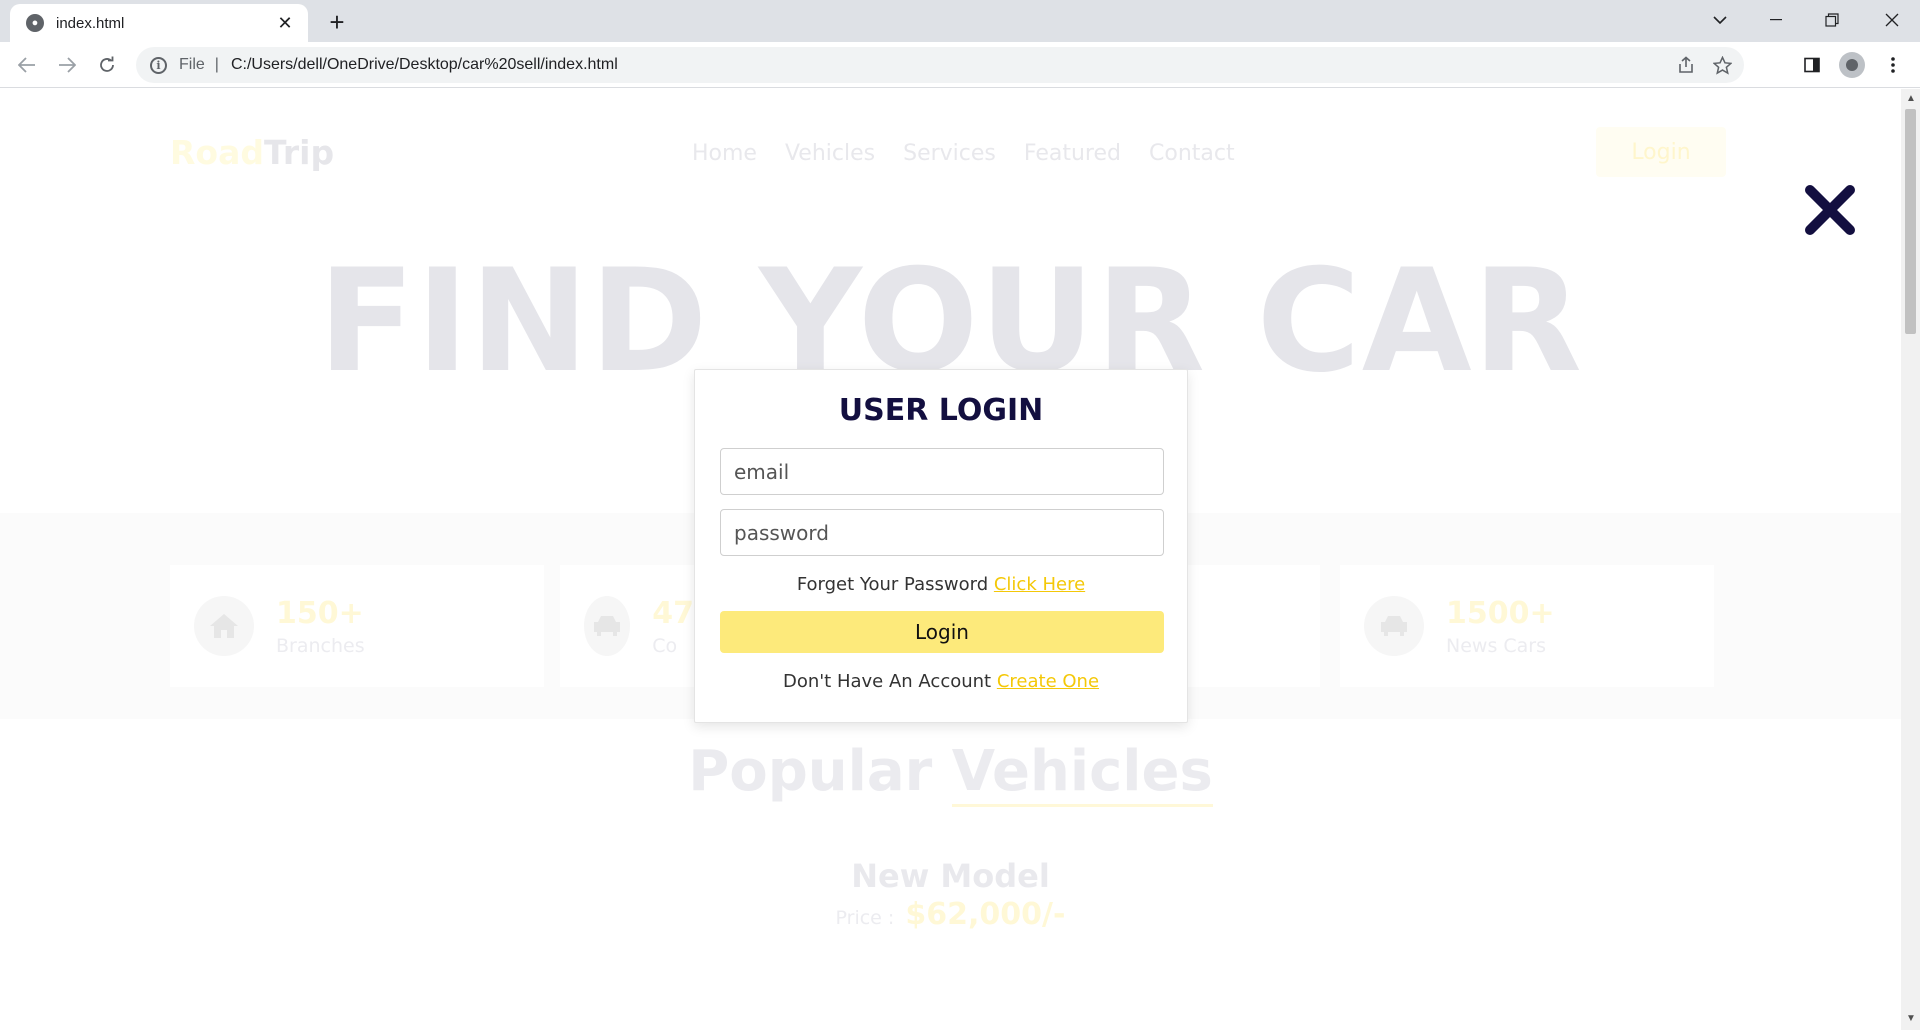  Describe the element at coordinates (299, 152) in the screenshot. I see `logo-part-trip: Trip` at that location.